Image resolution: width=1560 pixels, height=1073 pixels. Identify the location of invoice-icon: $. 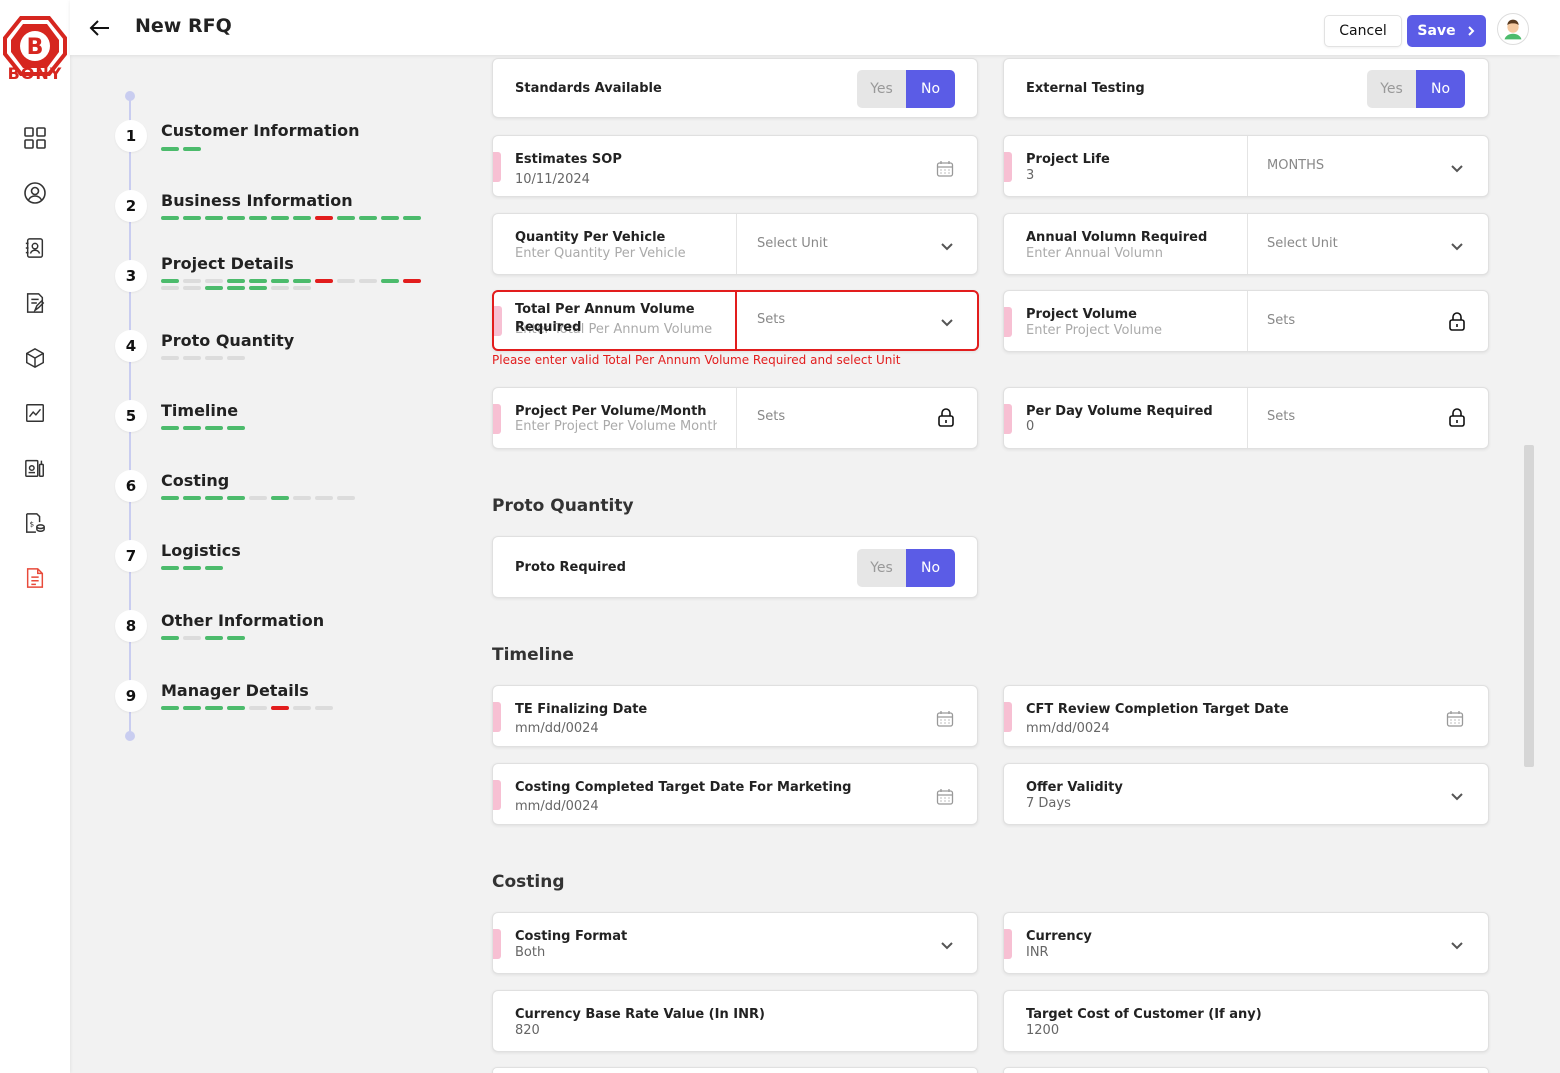
(35, 523).